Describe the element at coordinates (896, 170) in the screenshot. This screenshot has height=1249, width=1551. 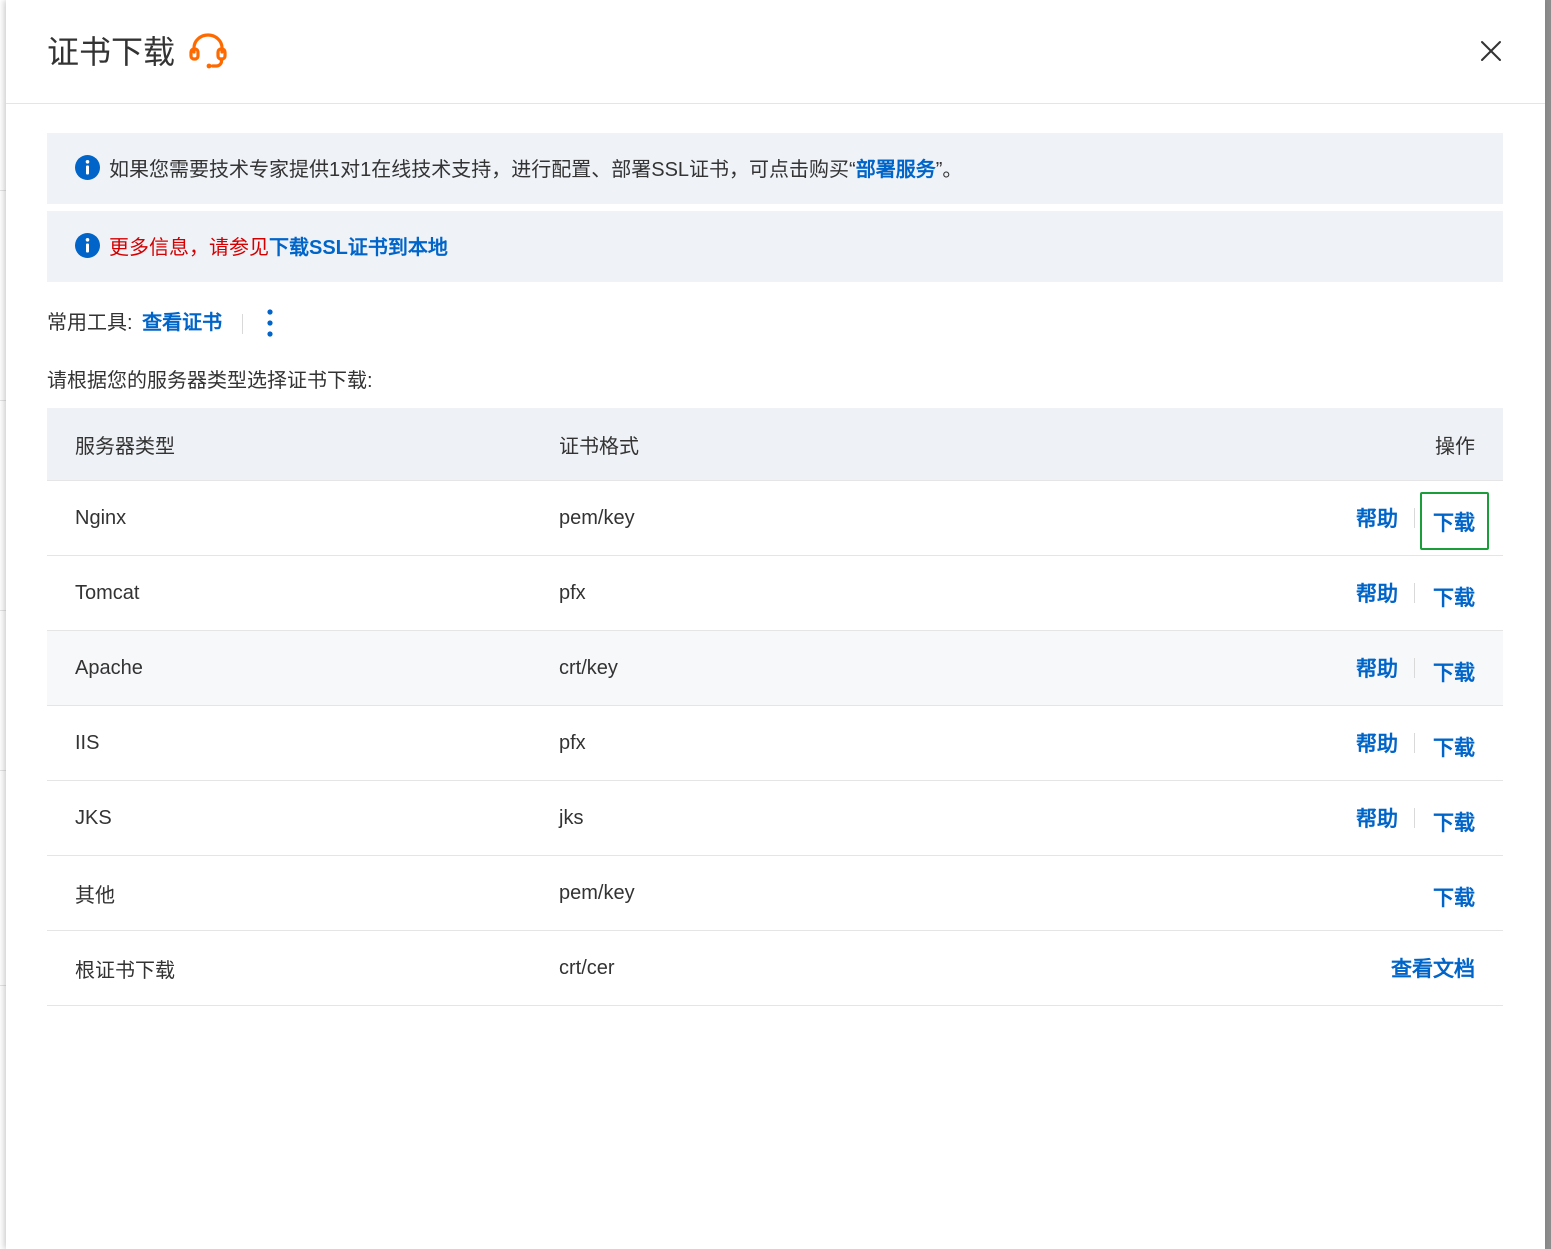
I see `deploy-service-link: 部署服务` at that location.